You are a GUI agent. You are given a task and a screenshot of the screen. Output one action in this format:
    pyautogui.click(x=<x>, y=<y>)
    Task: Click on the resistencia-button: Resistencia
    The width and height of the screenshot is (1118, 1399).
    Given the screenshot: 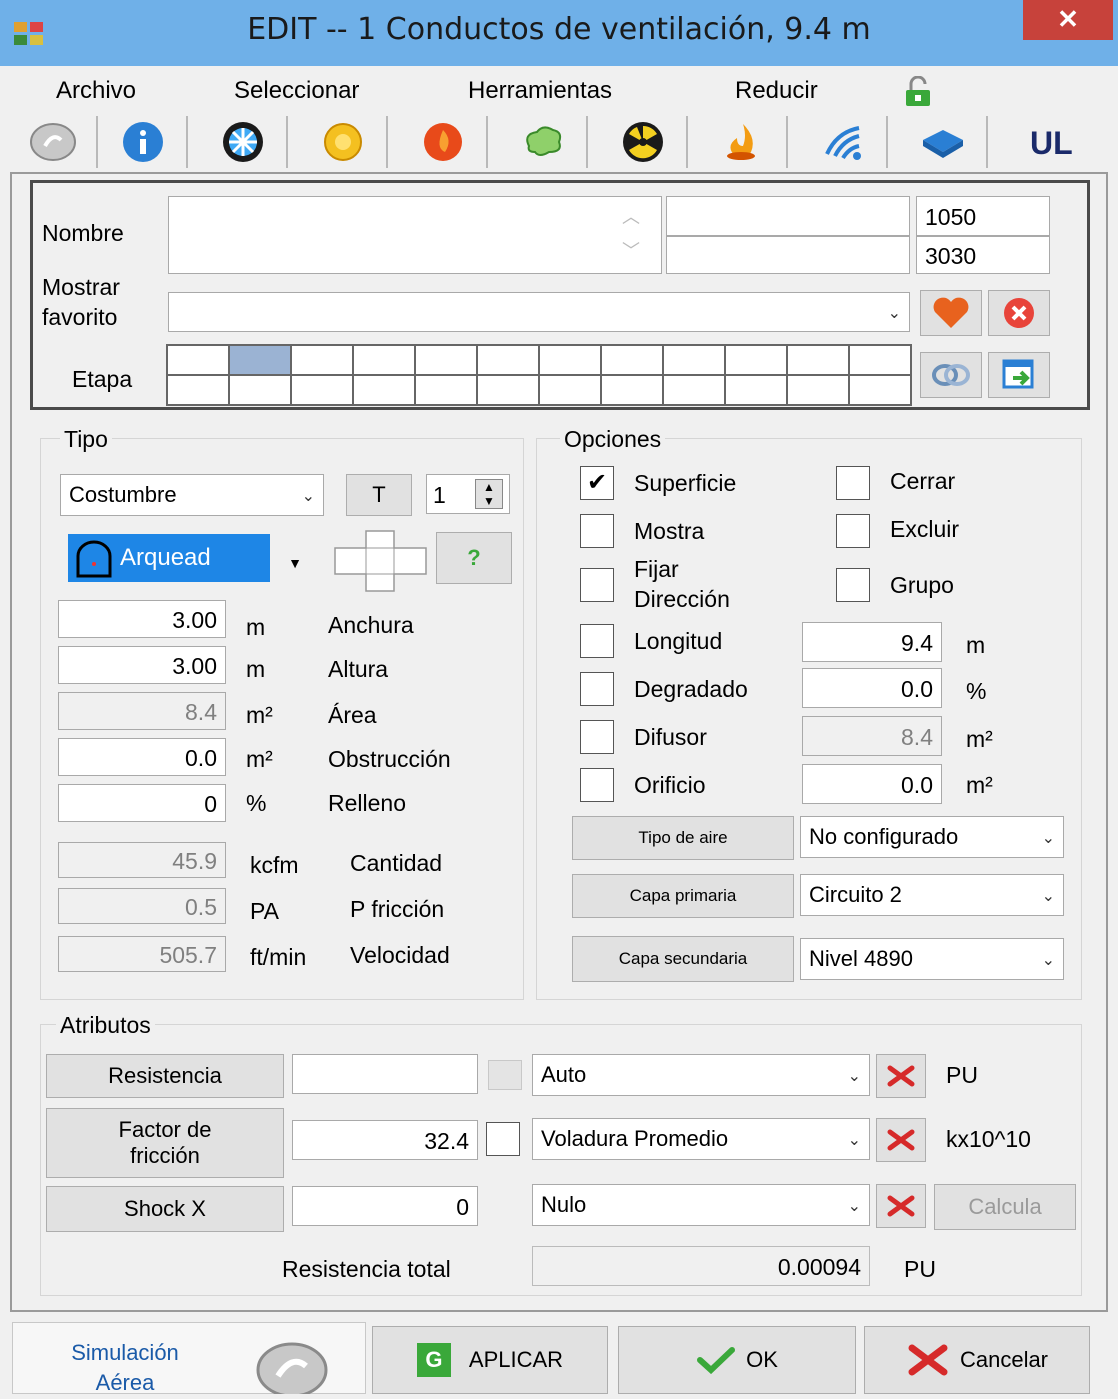 What is the action you would take?
    pyautogui.click(x=165, y=1076)
    